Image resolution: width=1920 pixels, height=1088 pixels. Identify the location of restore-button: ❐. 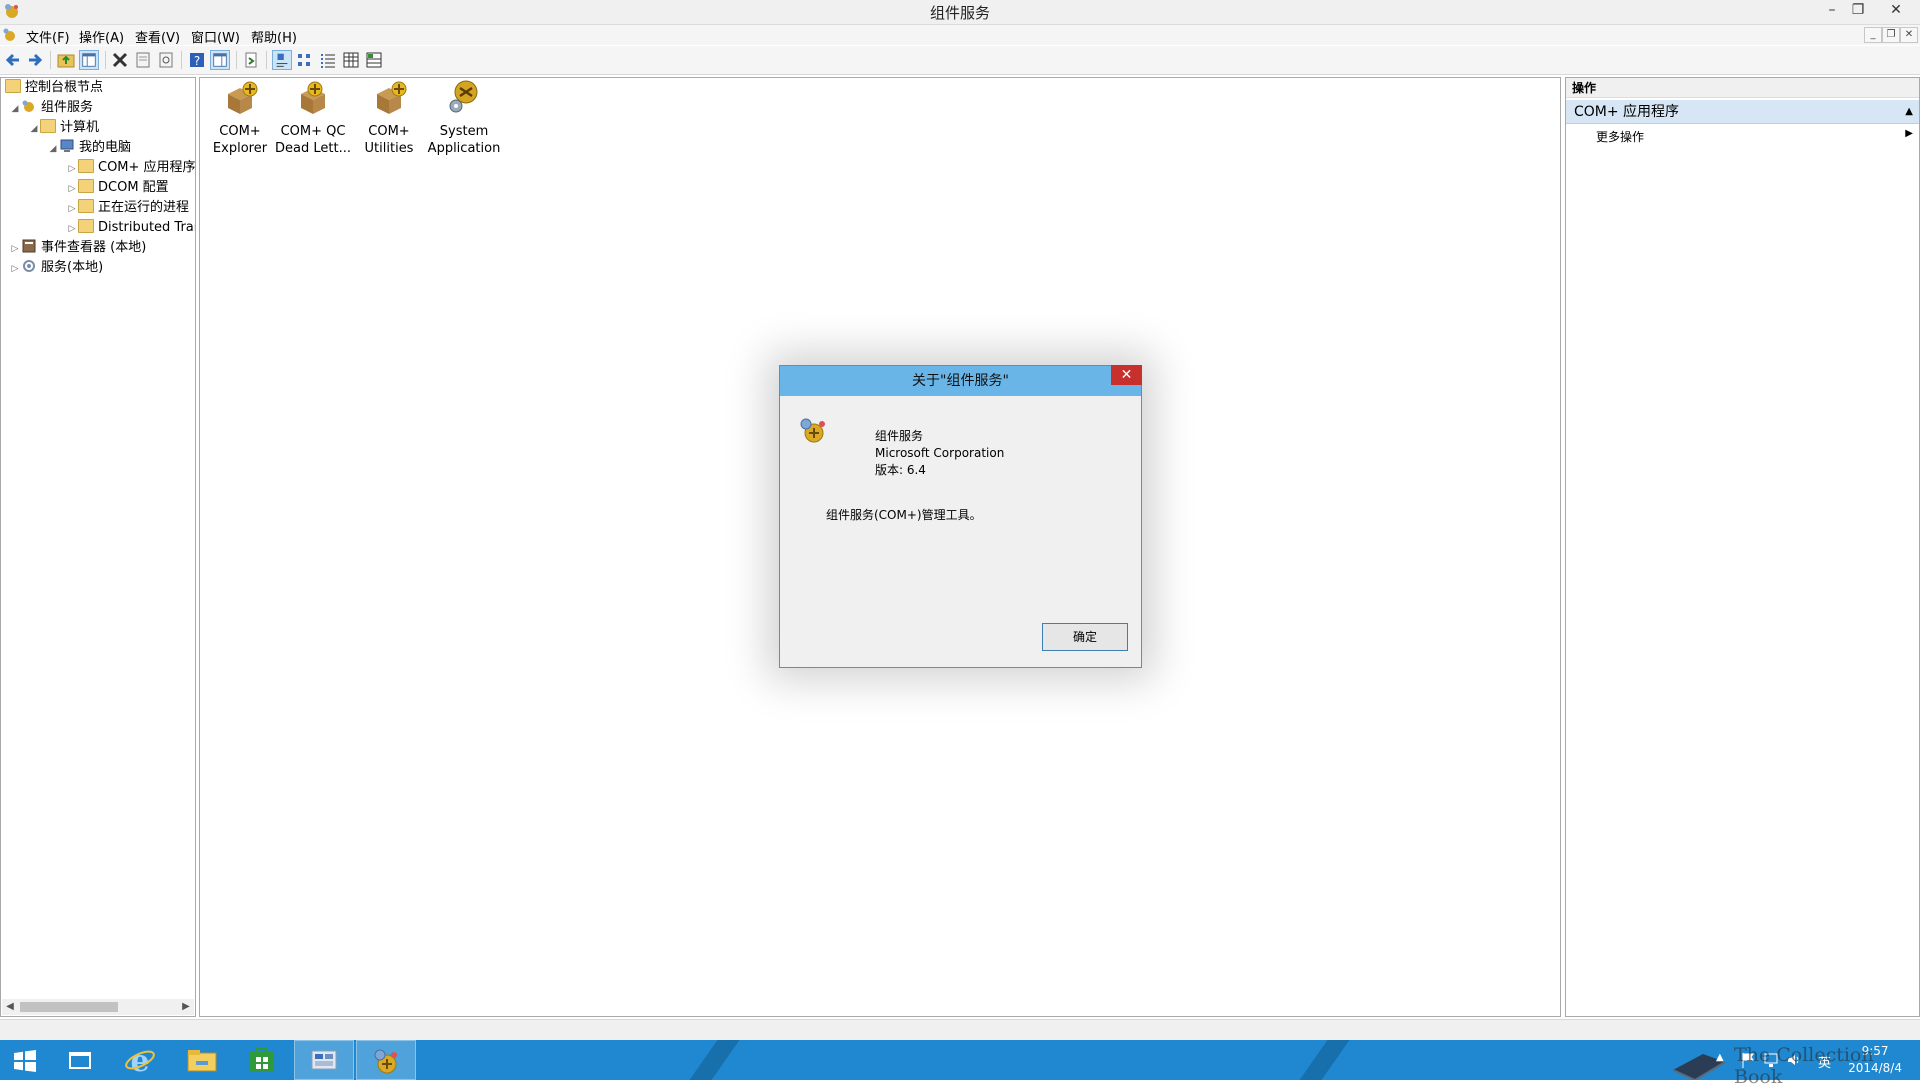
(1858, 10).